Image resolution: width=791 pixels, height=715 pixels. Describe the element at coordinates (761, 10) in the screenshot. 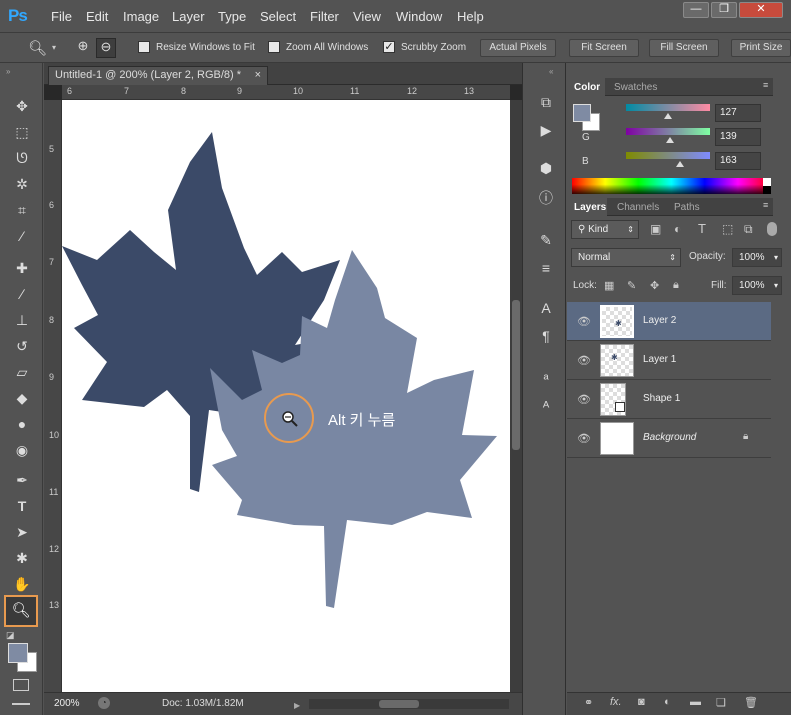

I see `close-button: ✕` at that location.